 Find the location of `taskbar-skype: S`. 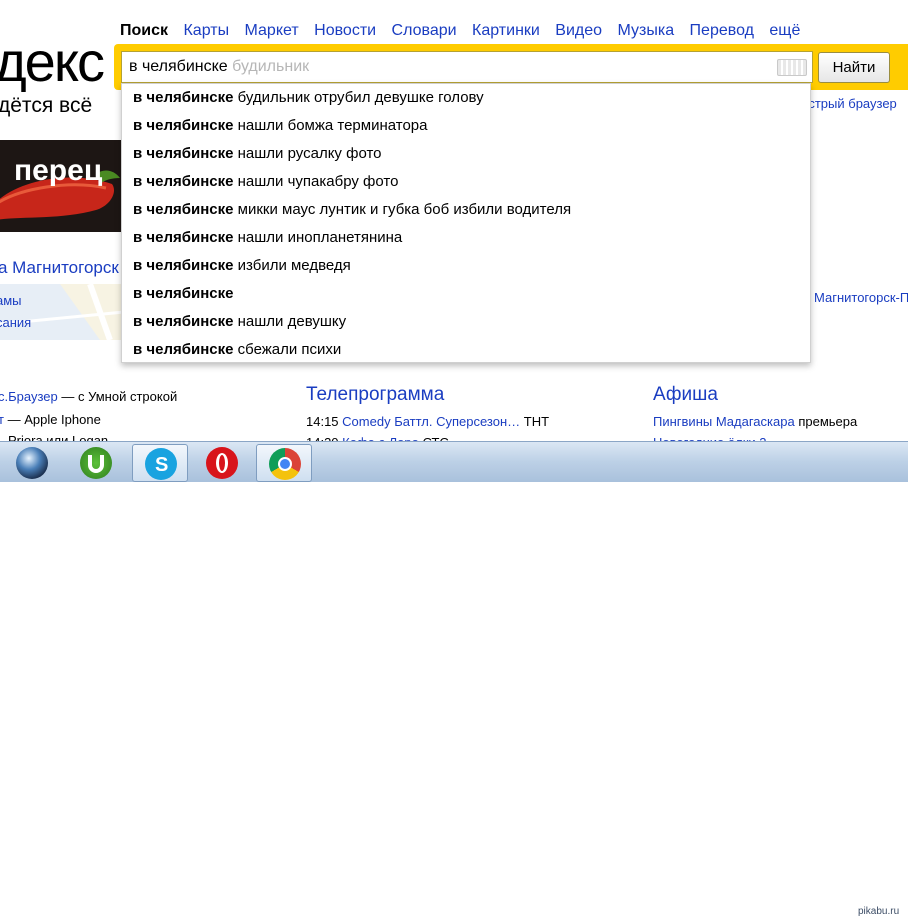

taskbar-skype: S is located at coordinates (160, 463).